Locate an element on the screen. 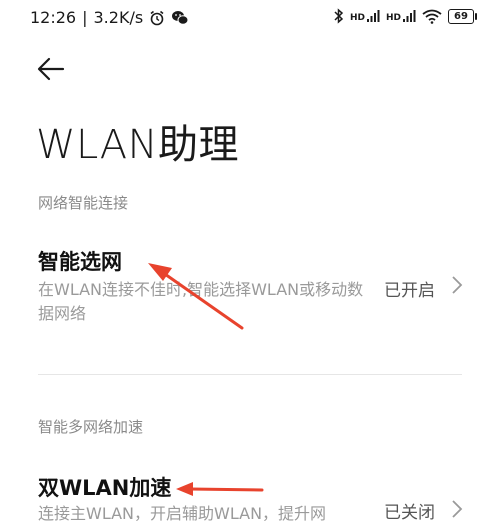 The width and height of the screenshot is (500, 526). status-bar: 12:26 | 3.2K/s HD HD 69 is located at coordinates (250, 18).